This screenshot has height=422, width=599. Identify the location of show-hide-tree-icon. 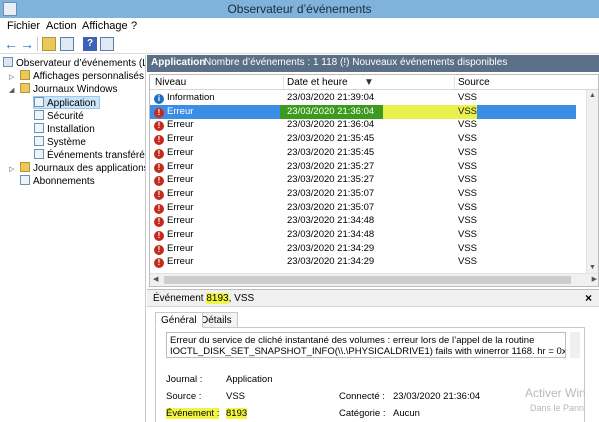
(67, 44).